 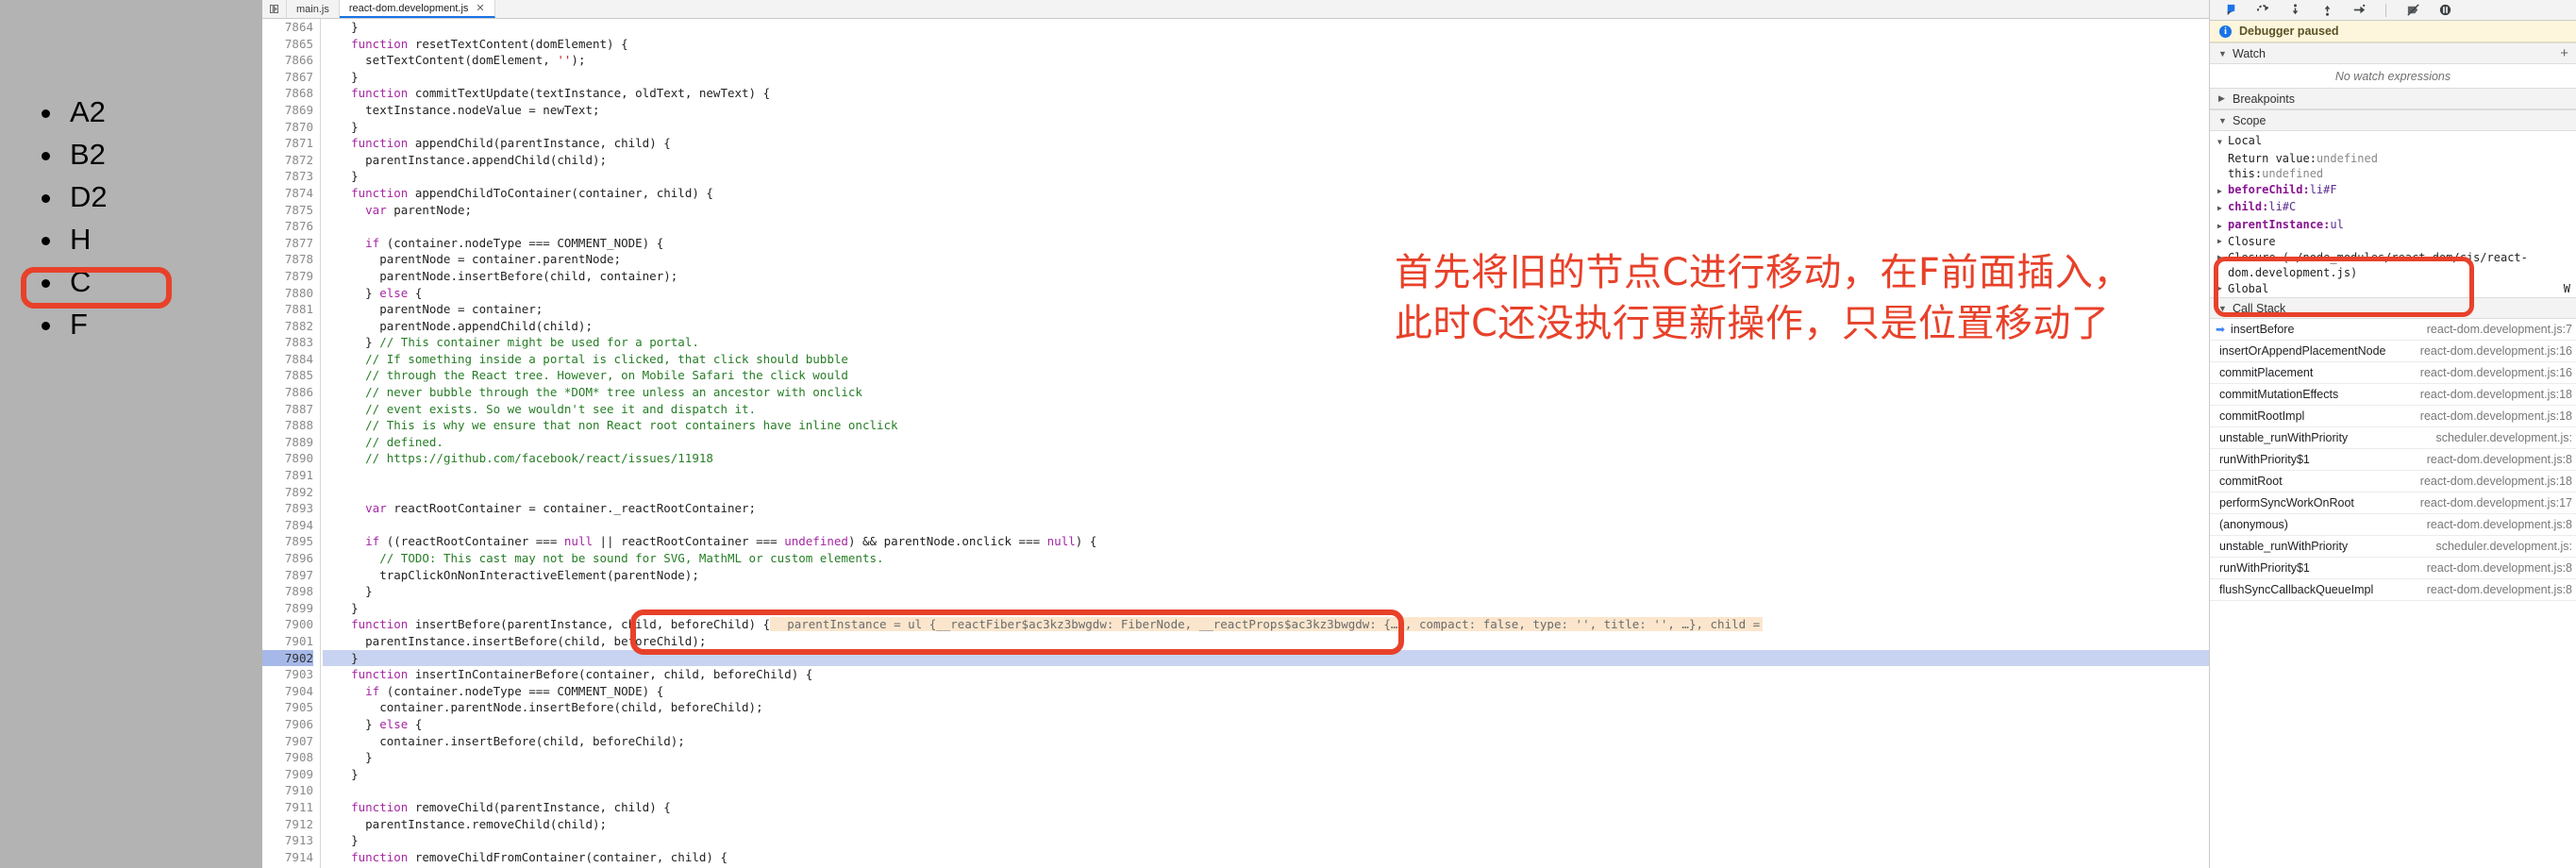 I want to click on line-number: 7890, so click(x=287, y=458).